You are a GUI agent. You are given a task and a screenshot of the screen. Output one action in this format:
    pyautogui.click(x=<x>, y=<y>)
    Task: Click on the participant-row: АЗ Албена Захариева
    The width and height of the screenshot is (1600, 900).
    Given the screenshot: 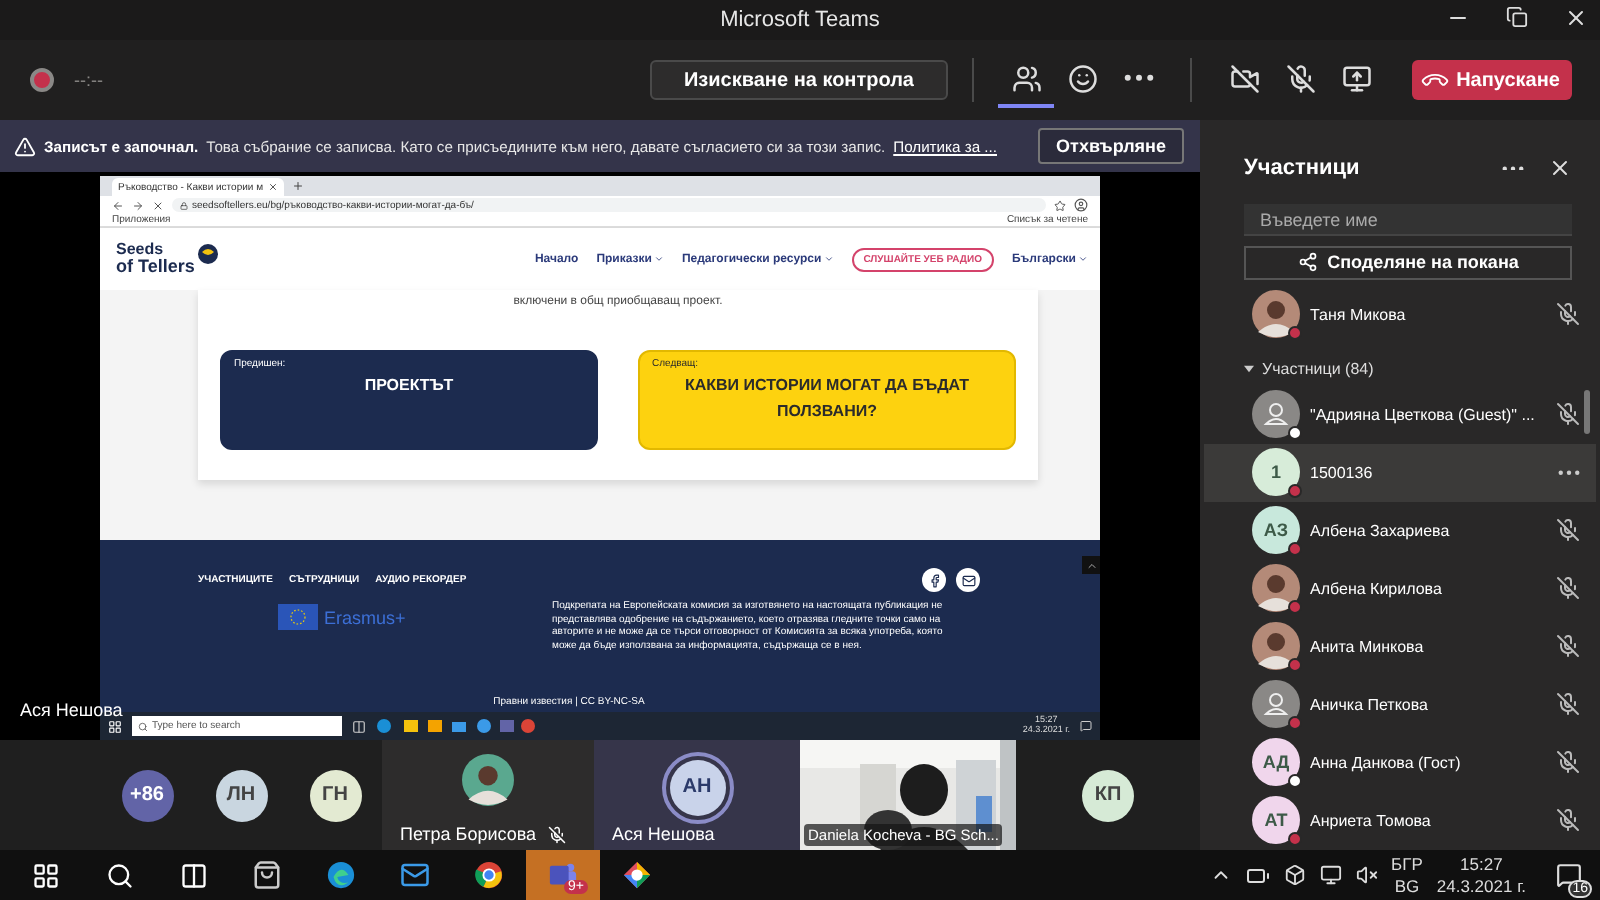 What is the action you would take?
    pyautogui.click(x=1400, y=530)
    